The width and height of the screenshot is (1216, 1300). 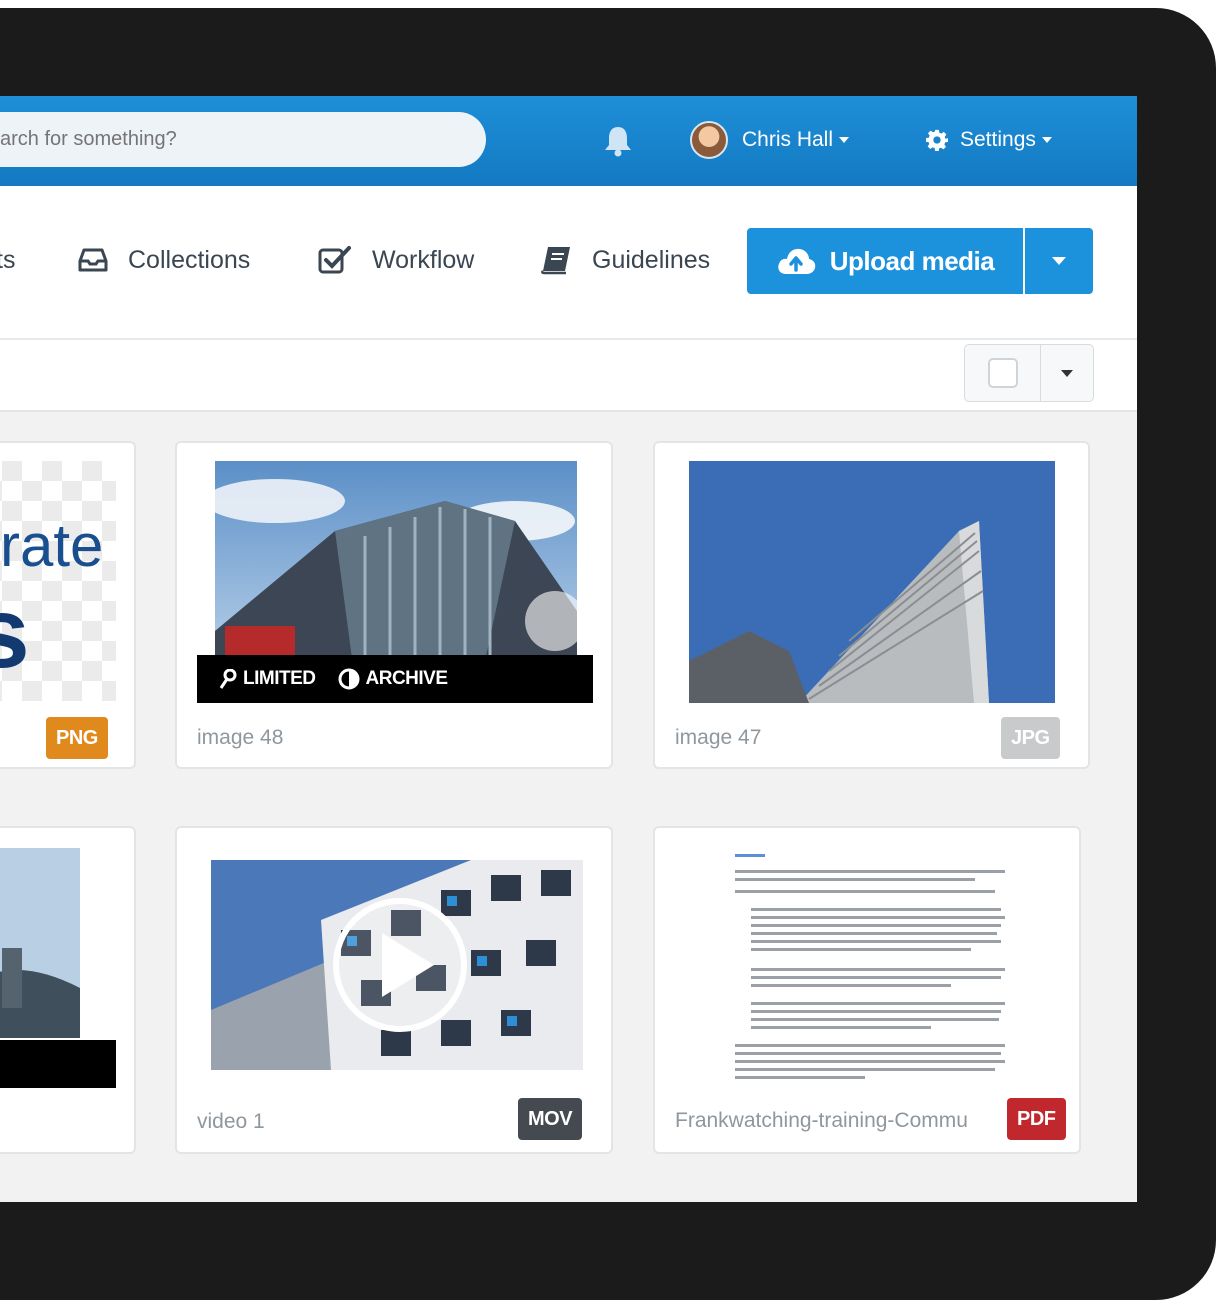 I want to click on cityscape-photo, so click(x=40, y=943).